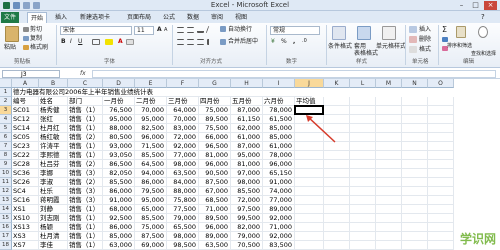  I want to click on column-header-l: L, so click(363, 83).